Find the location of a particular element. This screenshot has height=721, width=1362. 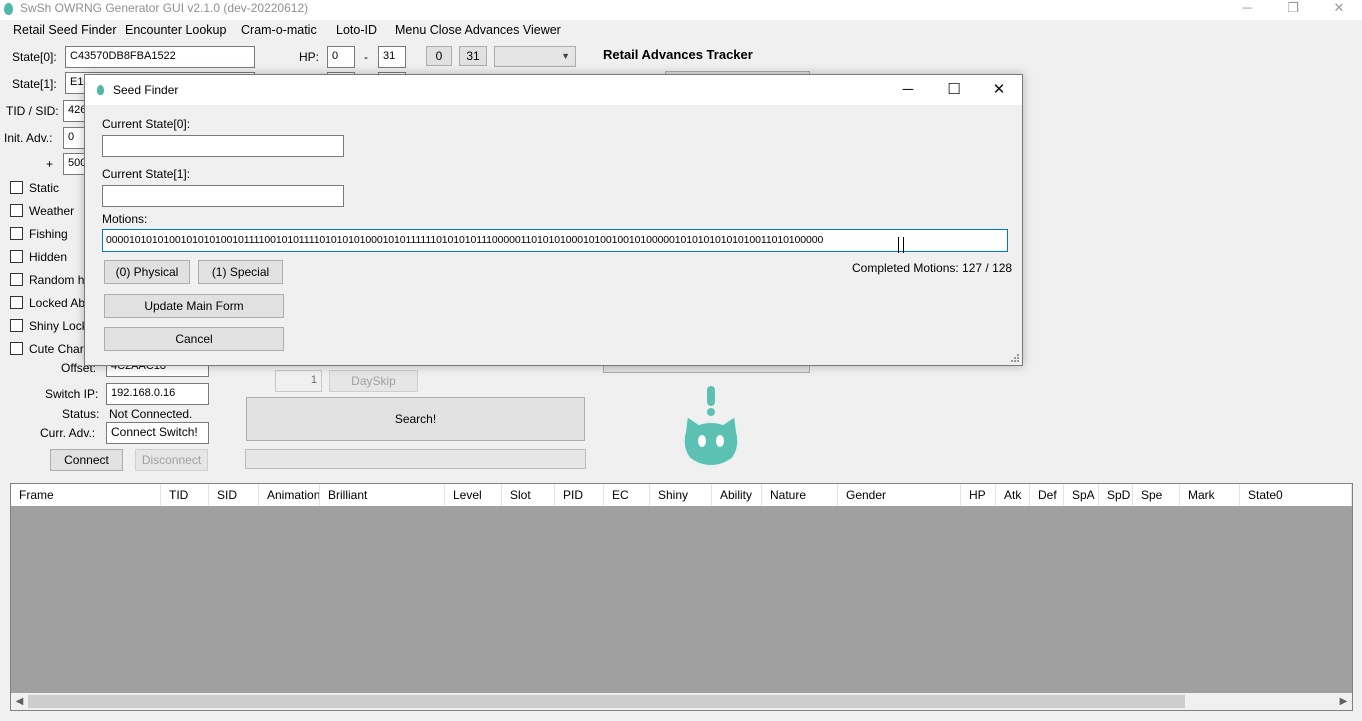

menu-close-advances-viewer: Menu Close Advances Viewer is located at coordinates (478, 30).